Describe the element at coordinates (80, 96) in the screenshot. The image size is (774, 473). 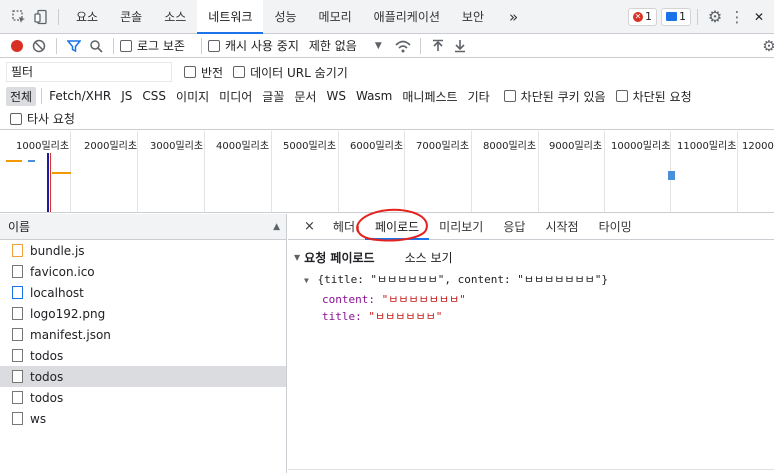
I see `type-filter-fetch-xhr: Fetch/XHR` at that location.